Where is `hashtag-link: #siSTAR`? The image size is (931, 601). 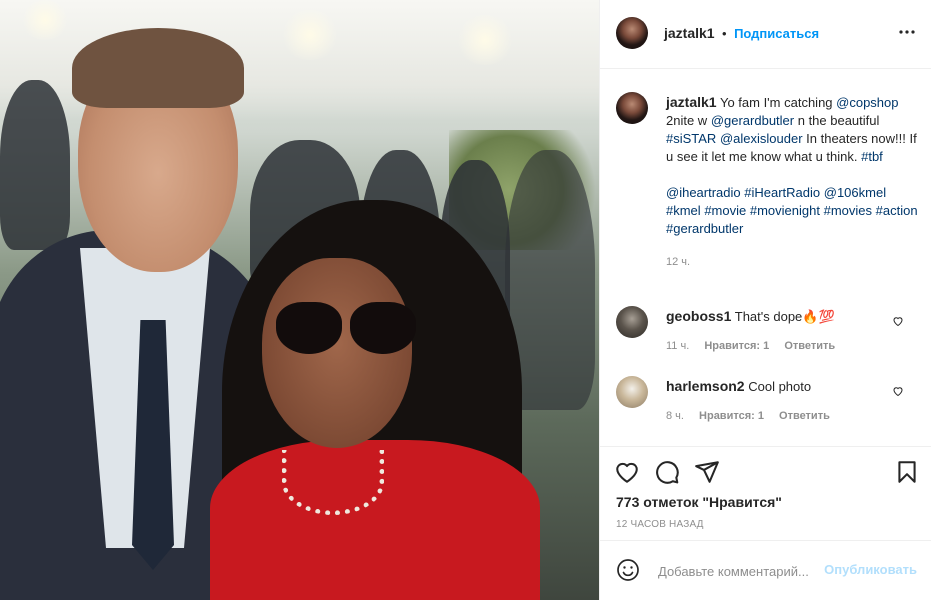 hashtag-link: #siSTAR is located at coordinates (691, 138).